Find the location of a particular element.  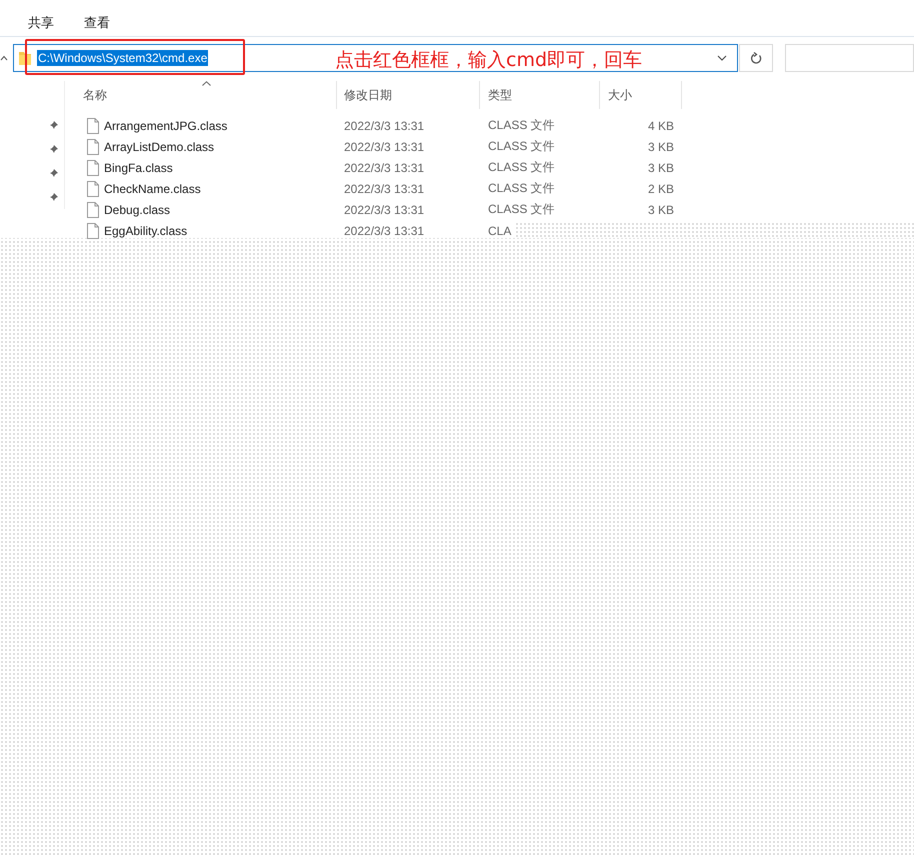

file-type: CLA is located at coordinates (500, 231).